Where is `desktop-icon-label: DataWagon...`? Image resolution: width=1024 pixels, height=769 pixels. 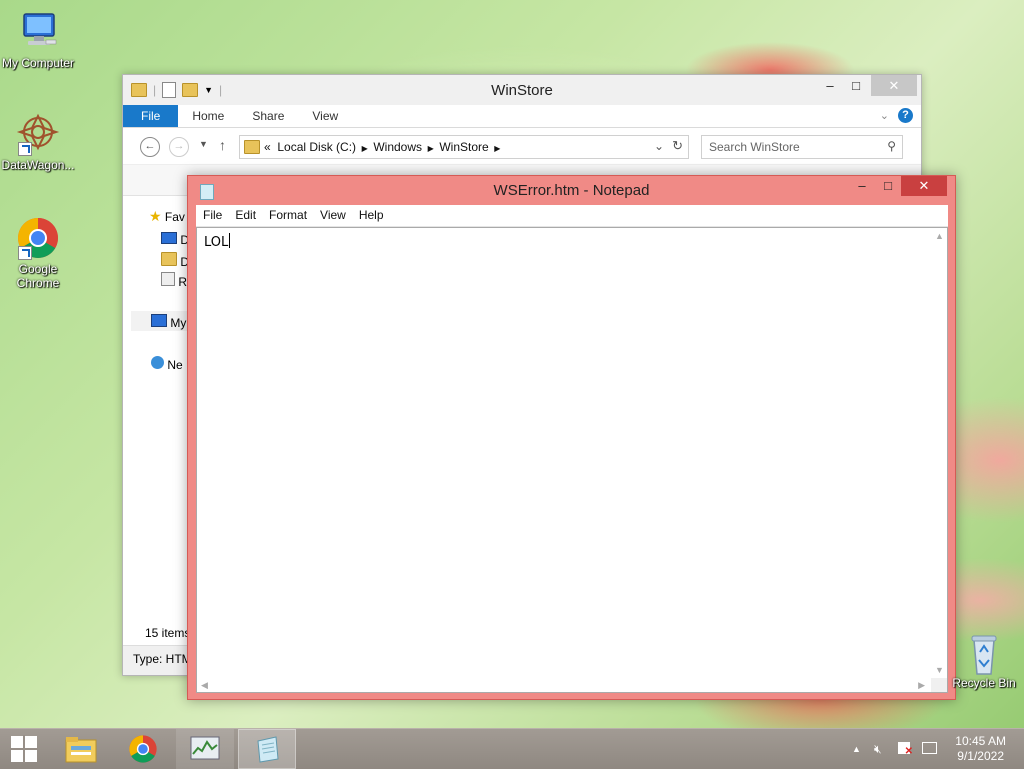 desktop-icon-label: DataWagon... is located at coordinates (38, 165).